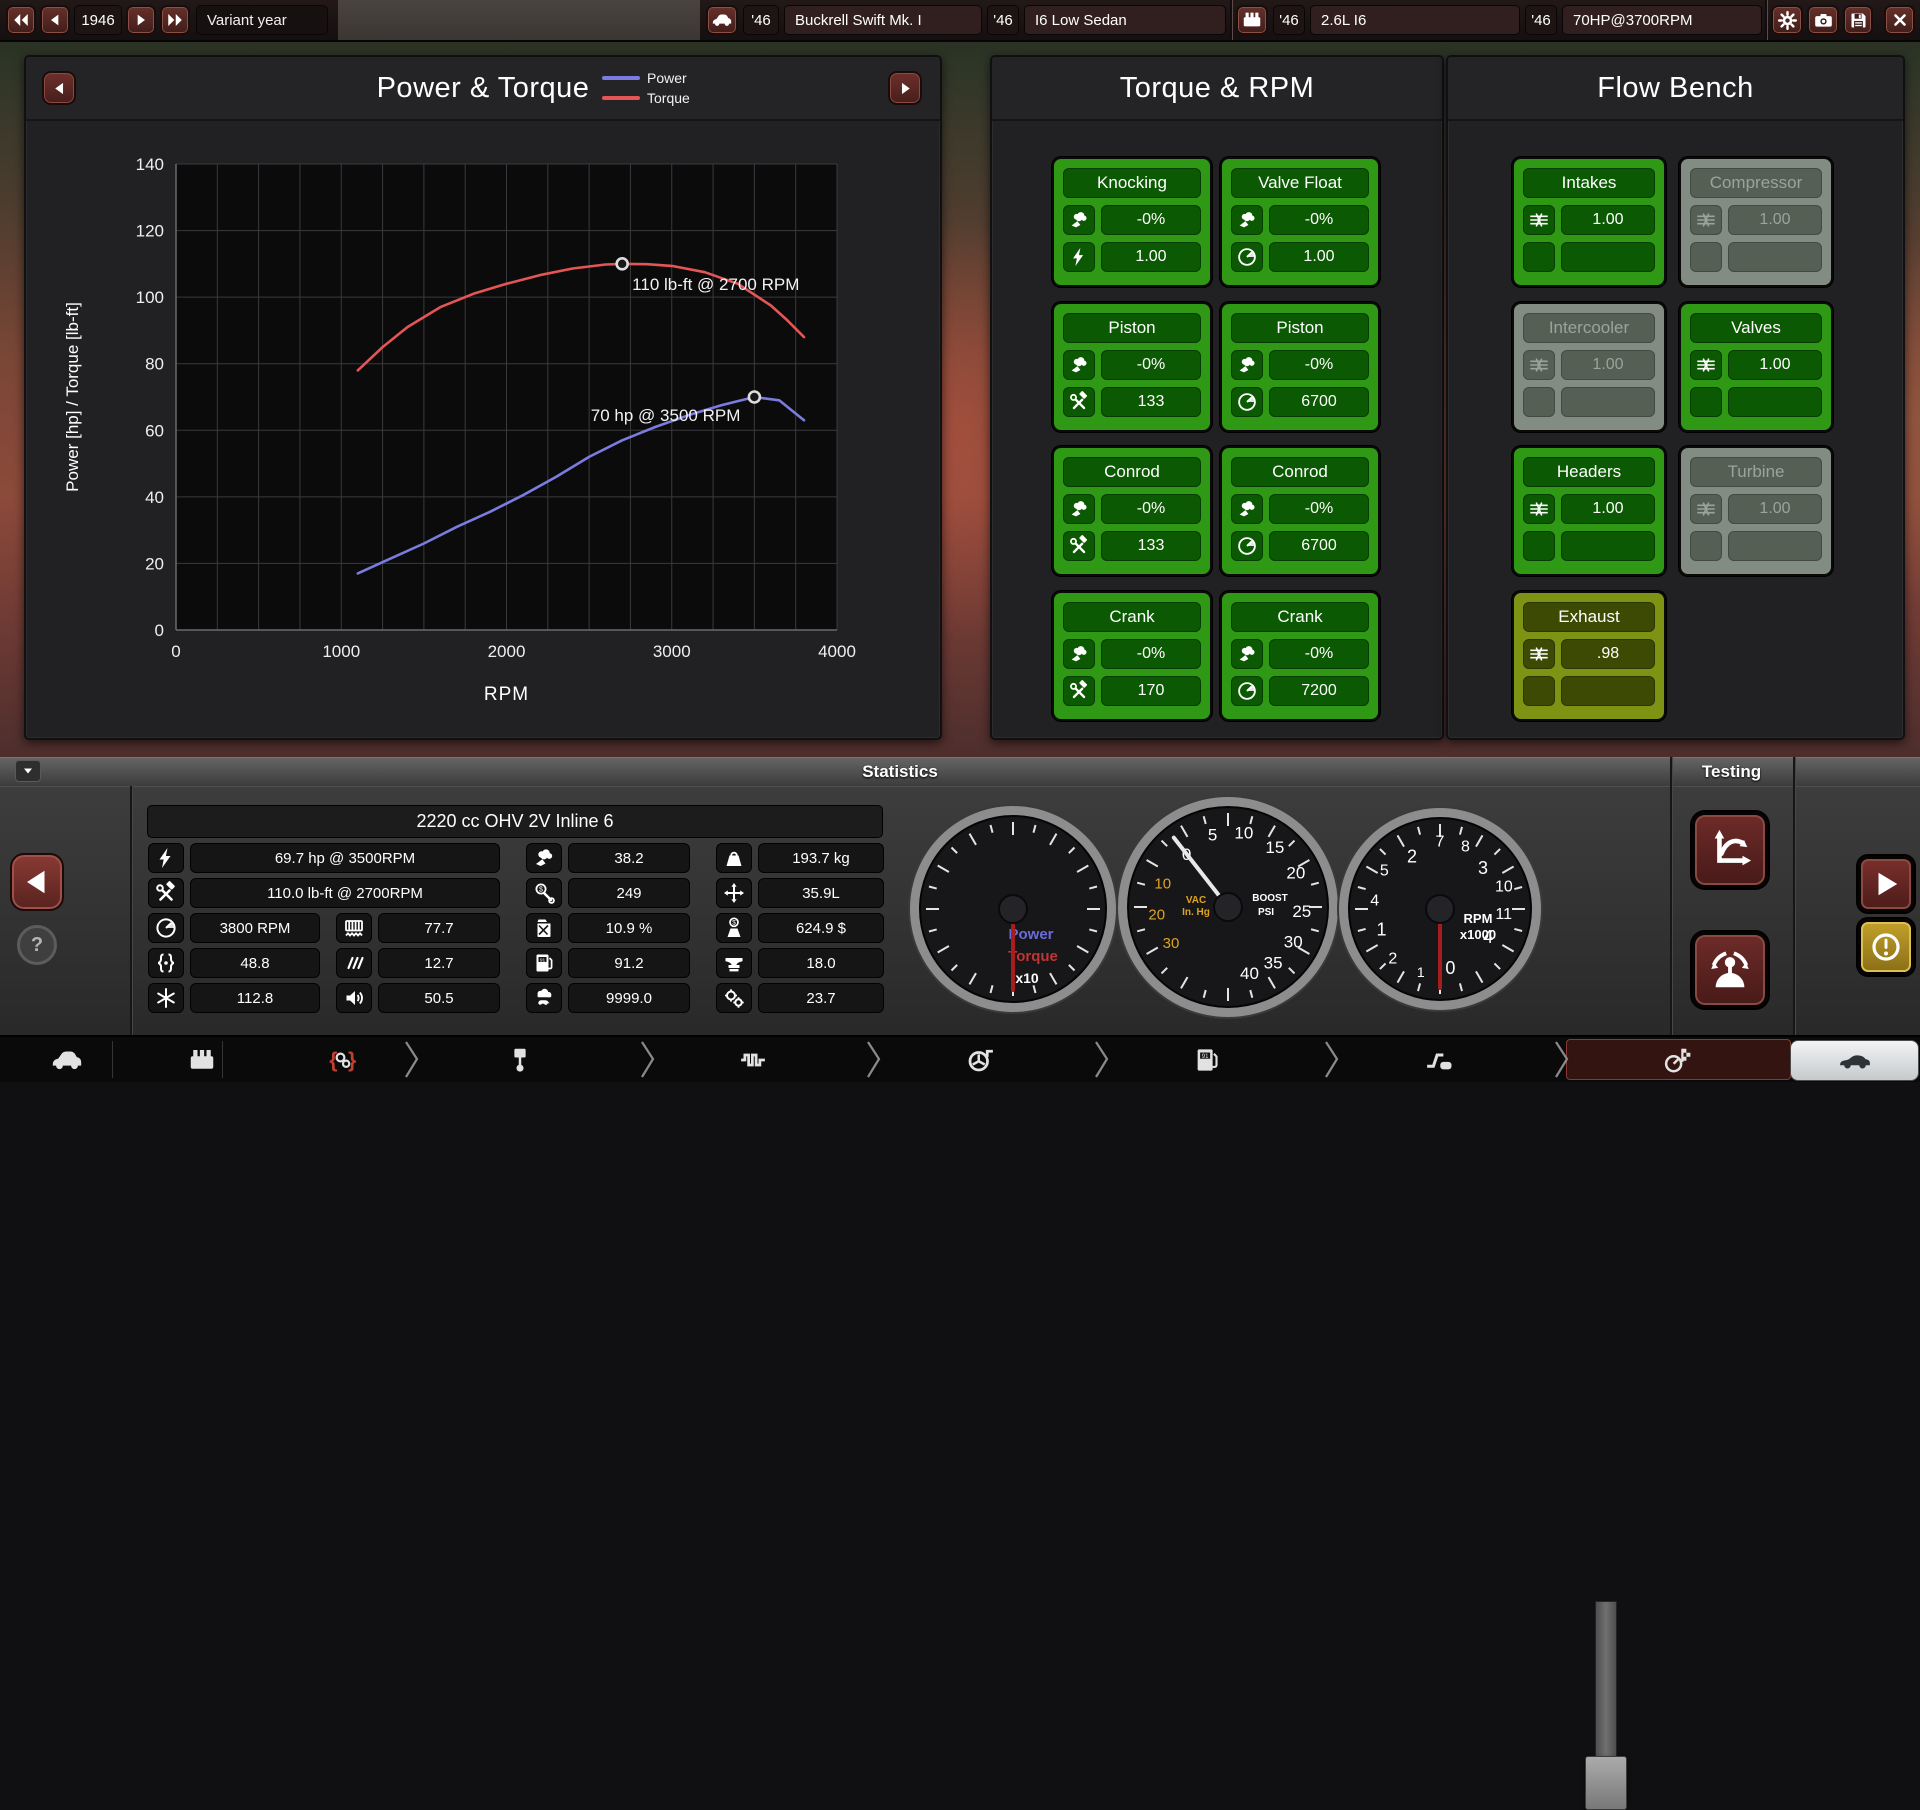 This screenshot has height=1810, width=1920. What do you see at coordinates (734, 928) in the screenshot?
I see `material-cost-icon-box: $` at bounding box center [734, 928].